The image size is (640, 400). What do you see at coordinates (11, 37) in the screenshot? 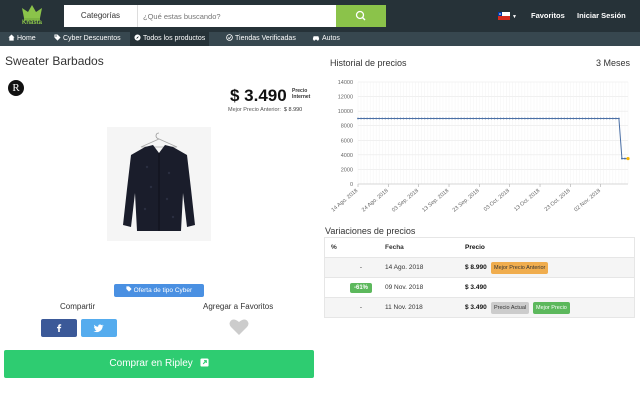
I see `home-icon` at bounding box center [11, 37].